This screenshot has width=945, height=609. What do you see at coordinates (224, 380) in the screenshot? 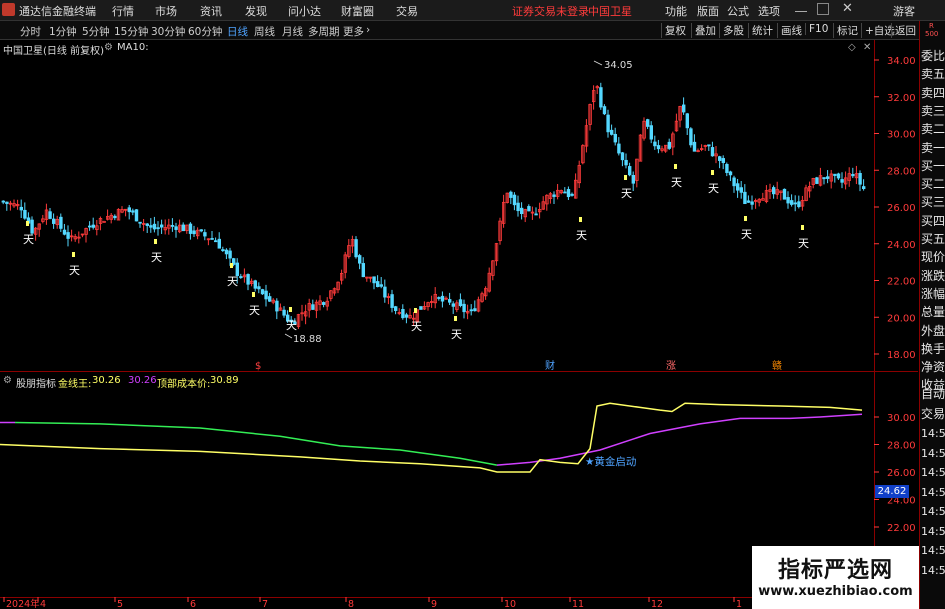
I see `top-cost-value: 30.89` at bounding box center [224, 380].